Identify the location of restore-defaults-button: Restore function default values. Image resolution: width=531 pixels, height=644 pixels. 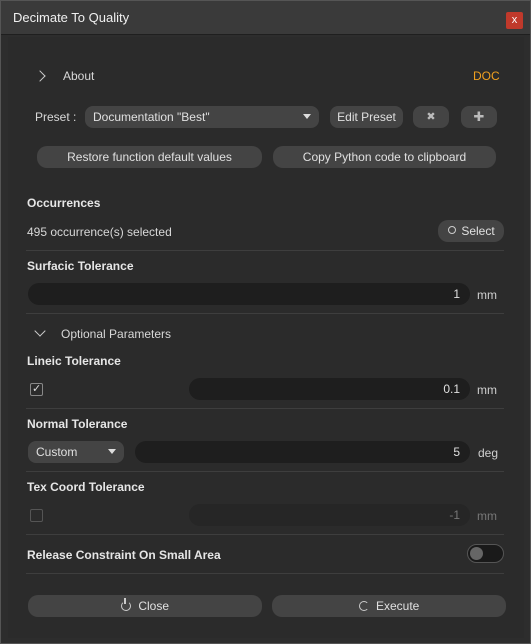
(149, 157).